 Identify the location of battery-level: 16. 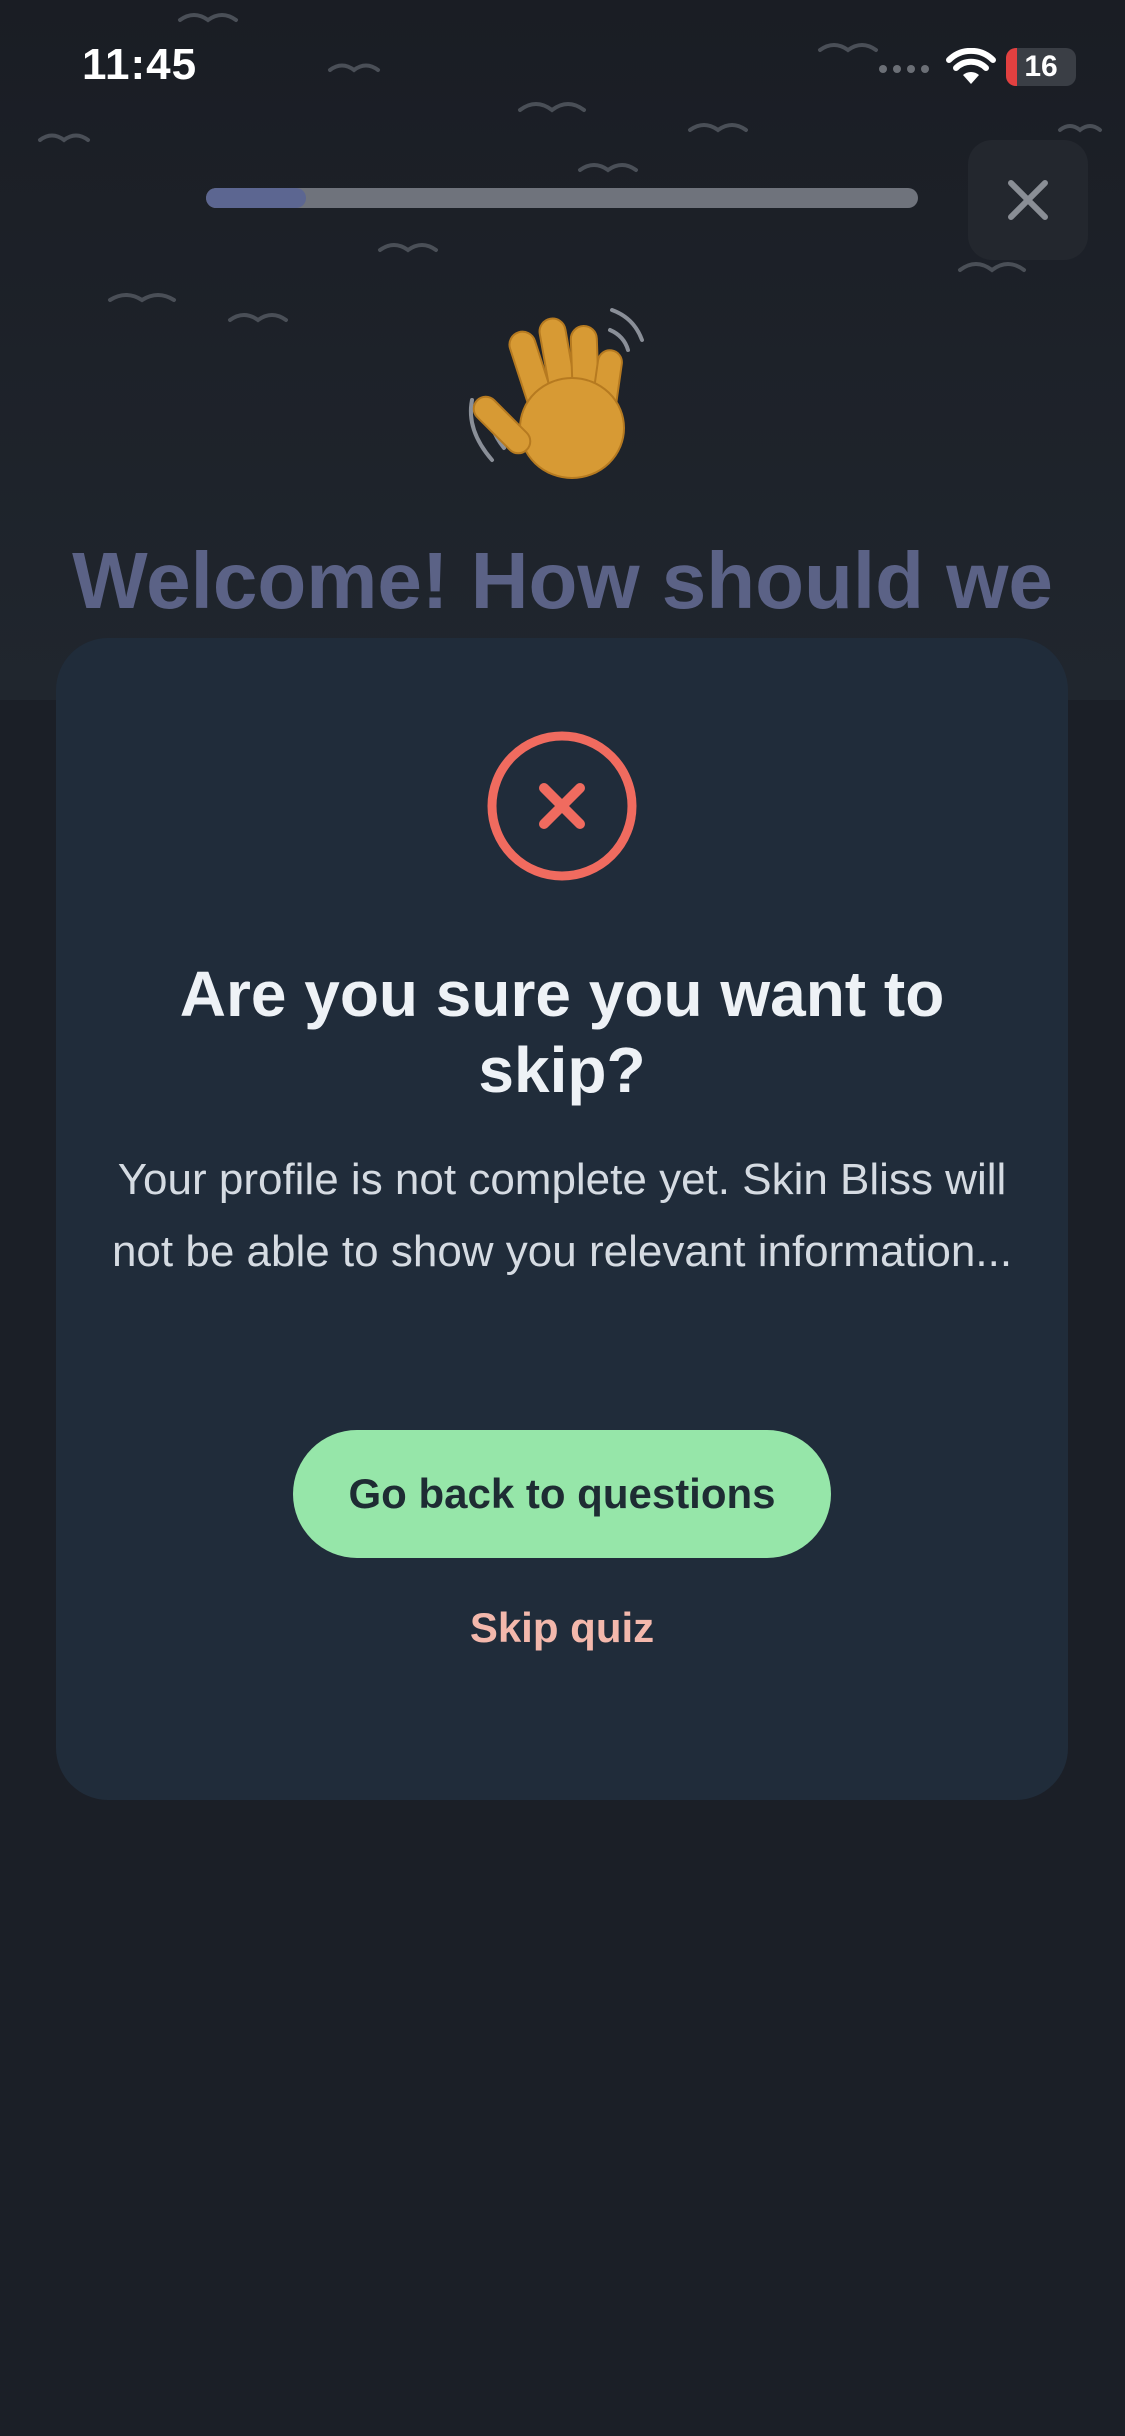
(1041, 66).